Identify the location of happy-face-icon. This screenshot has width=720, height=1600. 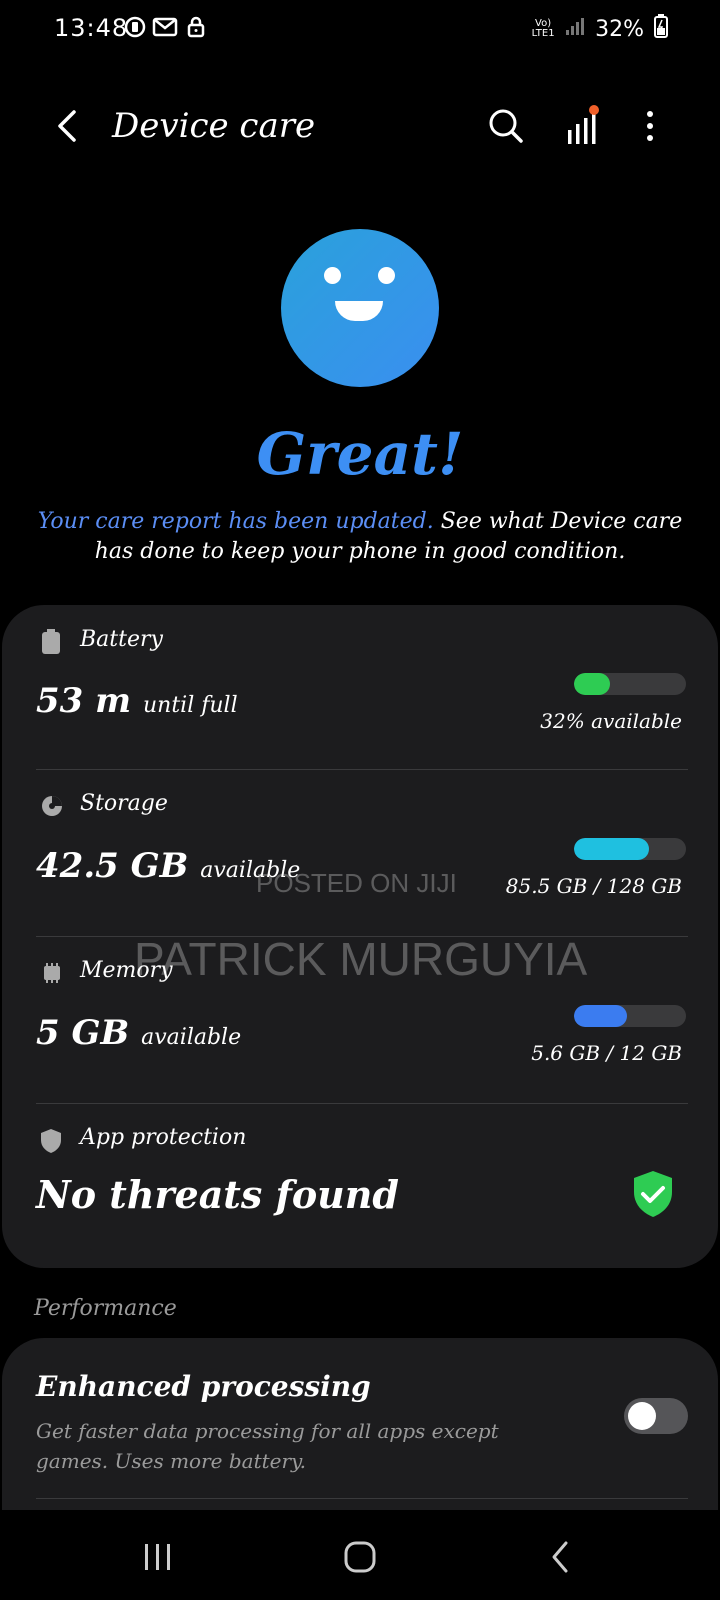
(360, 308).